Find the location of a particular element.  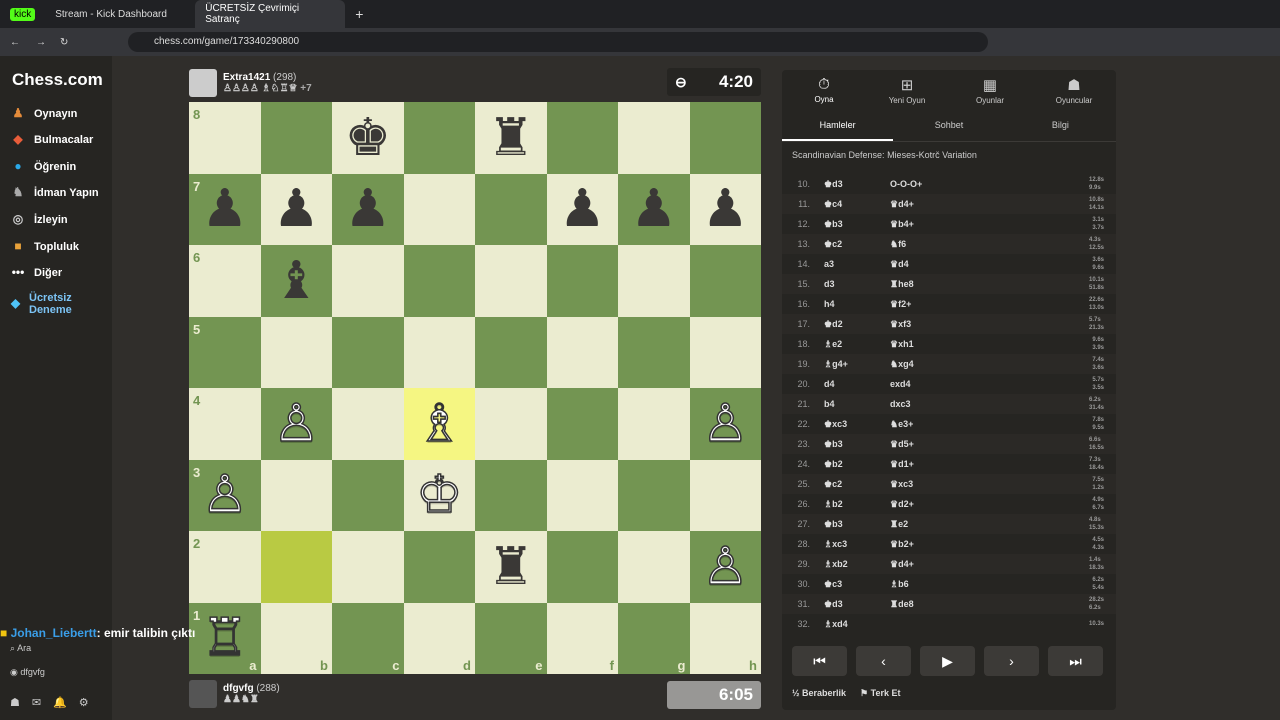

black-move: ♛b4+ is located at coordinates (902, 224).